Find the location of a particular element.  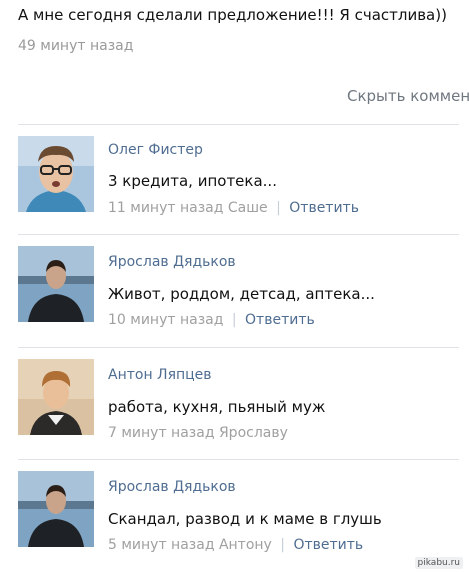

comment-timestamp: 10 минут назад is located at coordinates (165, 320).